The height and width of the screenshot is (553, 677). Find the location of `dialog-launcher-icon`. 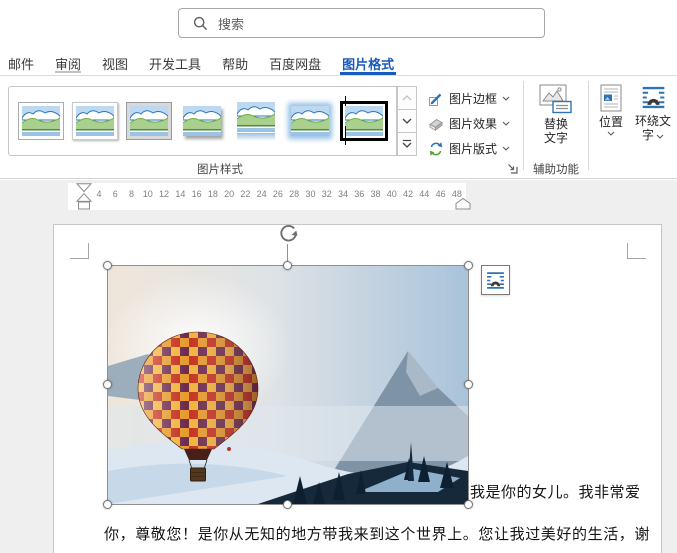

dialog-launcher-icon is located at coordinates (512, 168).